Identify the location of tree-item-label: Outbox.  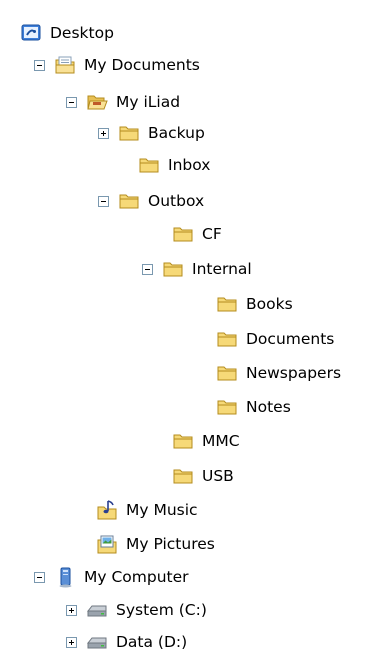
(176, 201).